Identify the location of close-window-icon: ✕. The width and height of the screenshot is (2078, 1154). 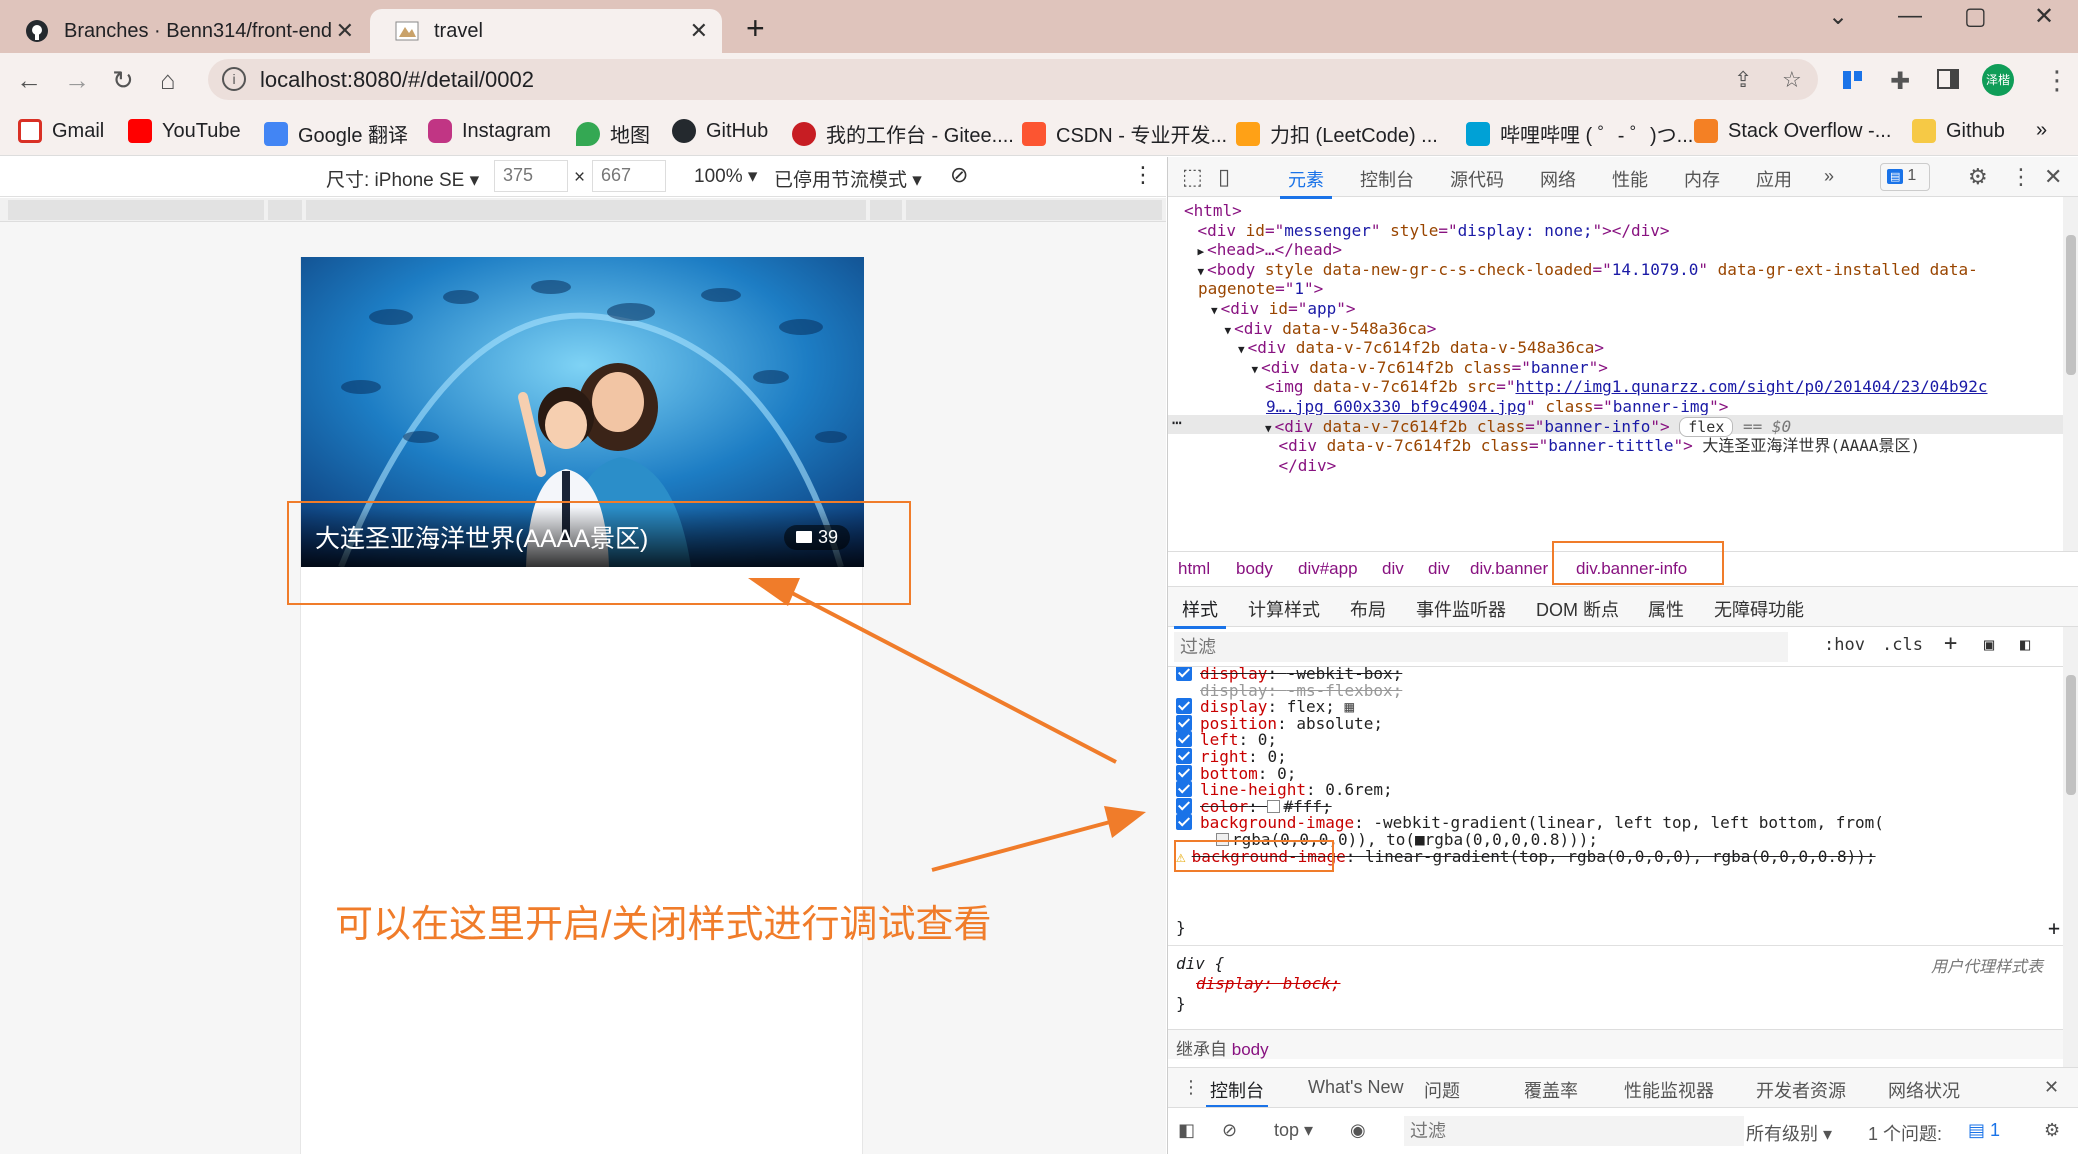
(2044, 16).